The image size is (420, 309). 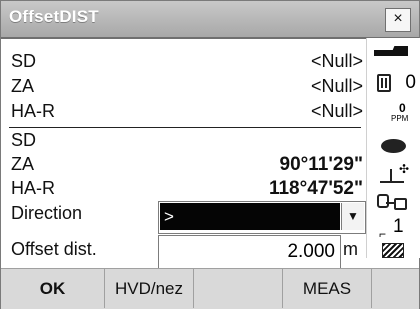 I want to click on offset-distance-input: 2.000, so click(x=249, y=252).